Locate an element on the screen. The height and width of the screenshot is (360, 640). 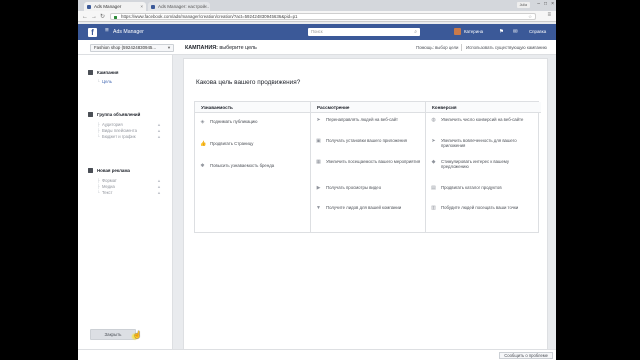
objective-help-link: Помощь: выбор цели is located at coordinates (437, 47).